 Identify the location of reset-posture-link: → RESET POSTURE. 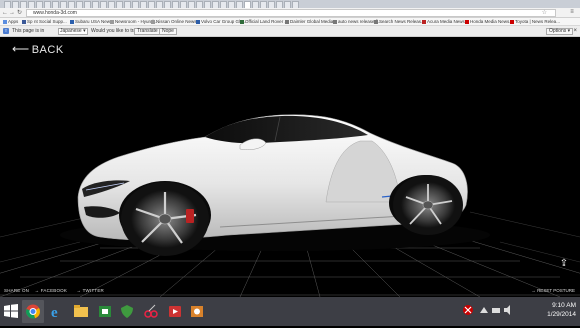
(553, 290).